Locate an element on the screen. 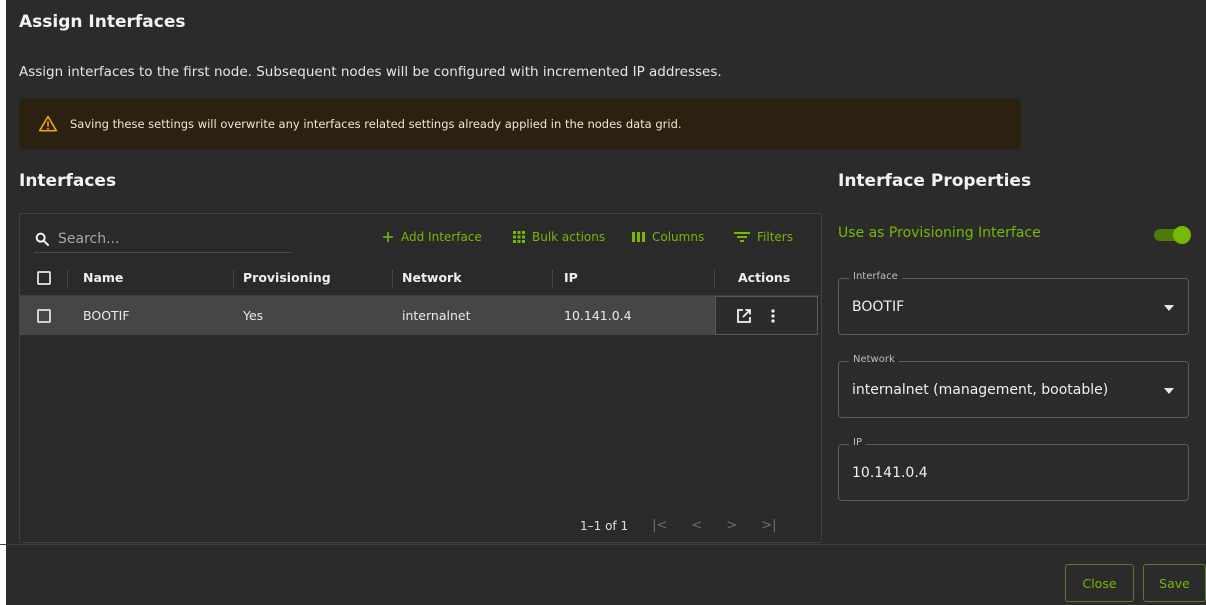 This screenshot has width=1206, height=605. row-checkbox is located at coordinates (44, 315).